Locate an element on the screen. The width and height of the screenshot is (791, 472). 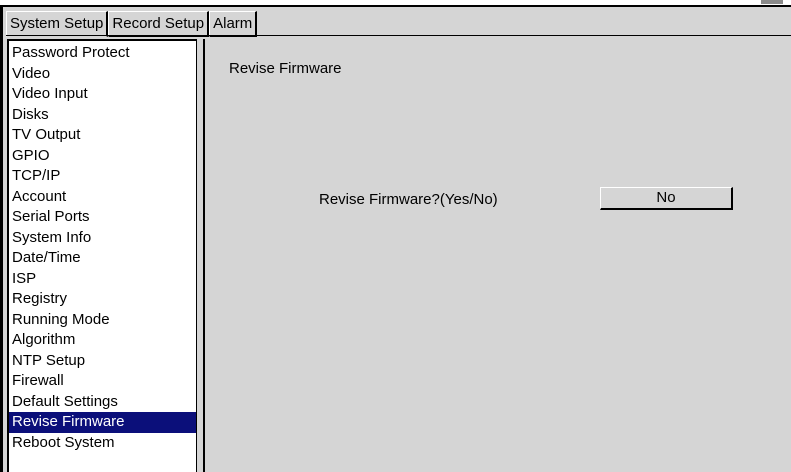
sidebar-item-isp: ISP is located at coordinates (102, 279).